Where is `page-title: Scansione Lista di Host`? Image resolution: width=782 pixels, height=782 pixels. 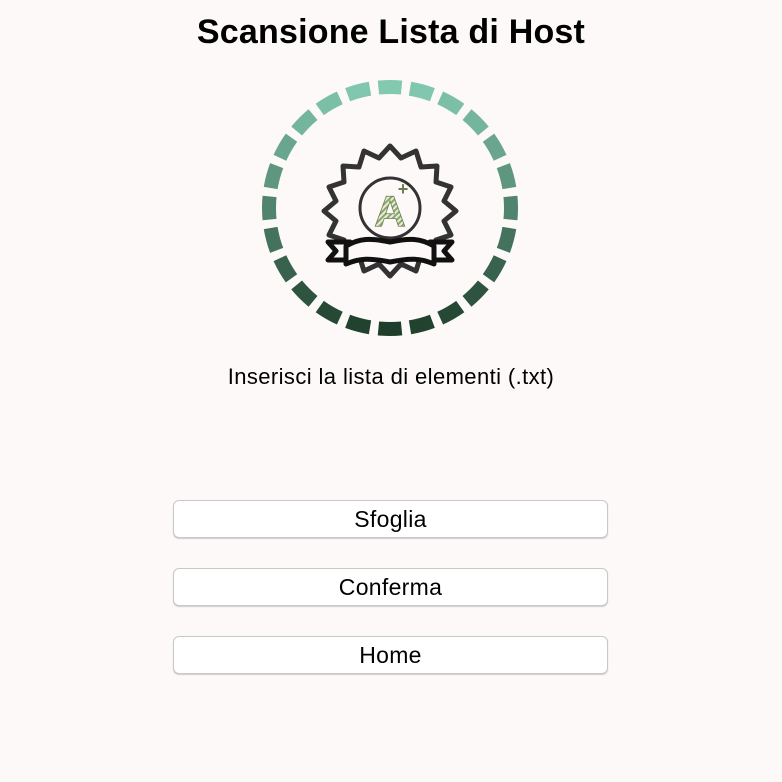
page-title: Scansione Lista di Host is located at coordinates (391, 32).